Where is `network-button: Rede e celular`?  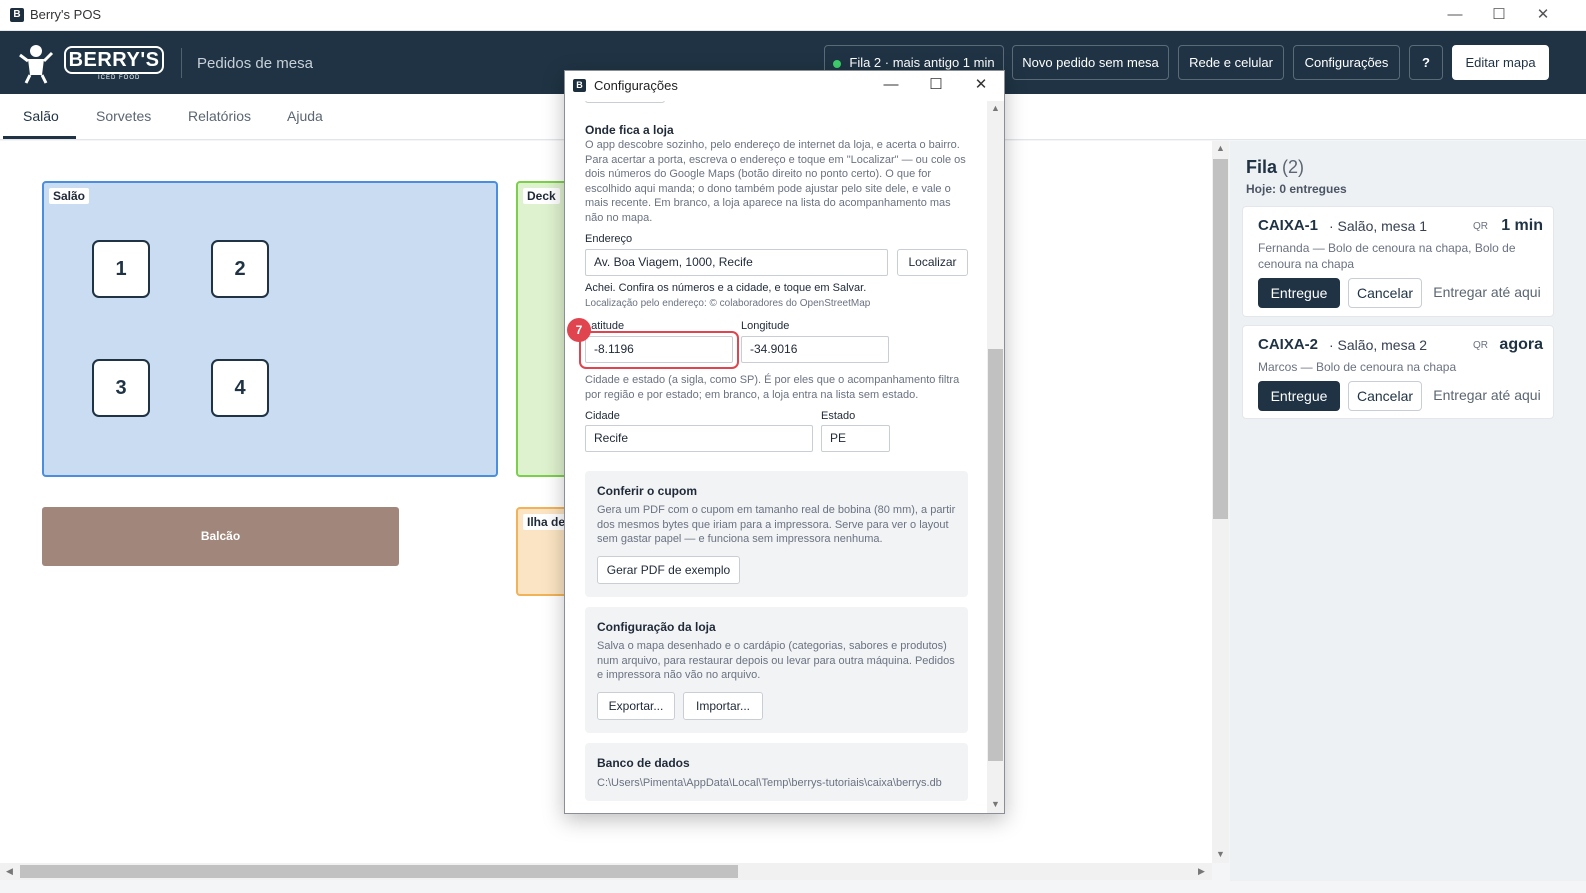
network-button: Rede e celular is located at coordinates (1231, 62).